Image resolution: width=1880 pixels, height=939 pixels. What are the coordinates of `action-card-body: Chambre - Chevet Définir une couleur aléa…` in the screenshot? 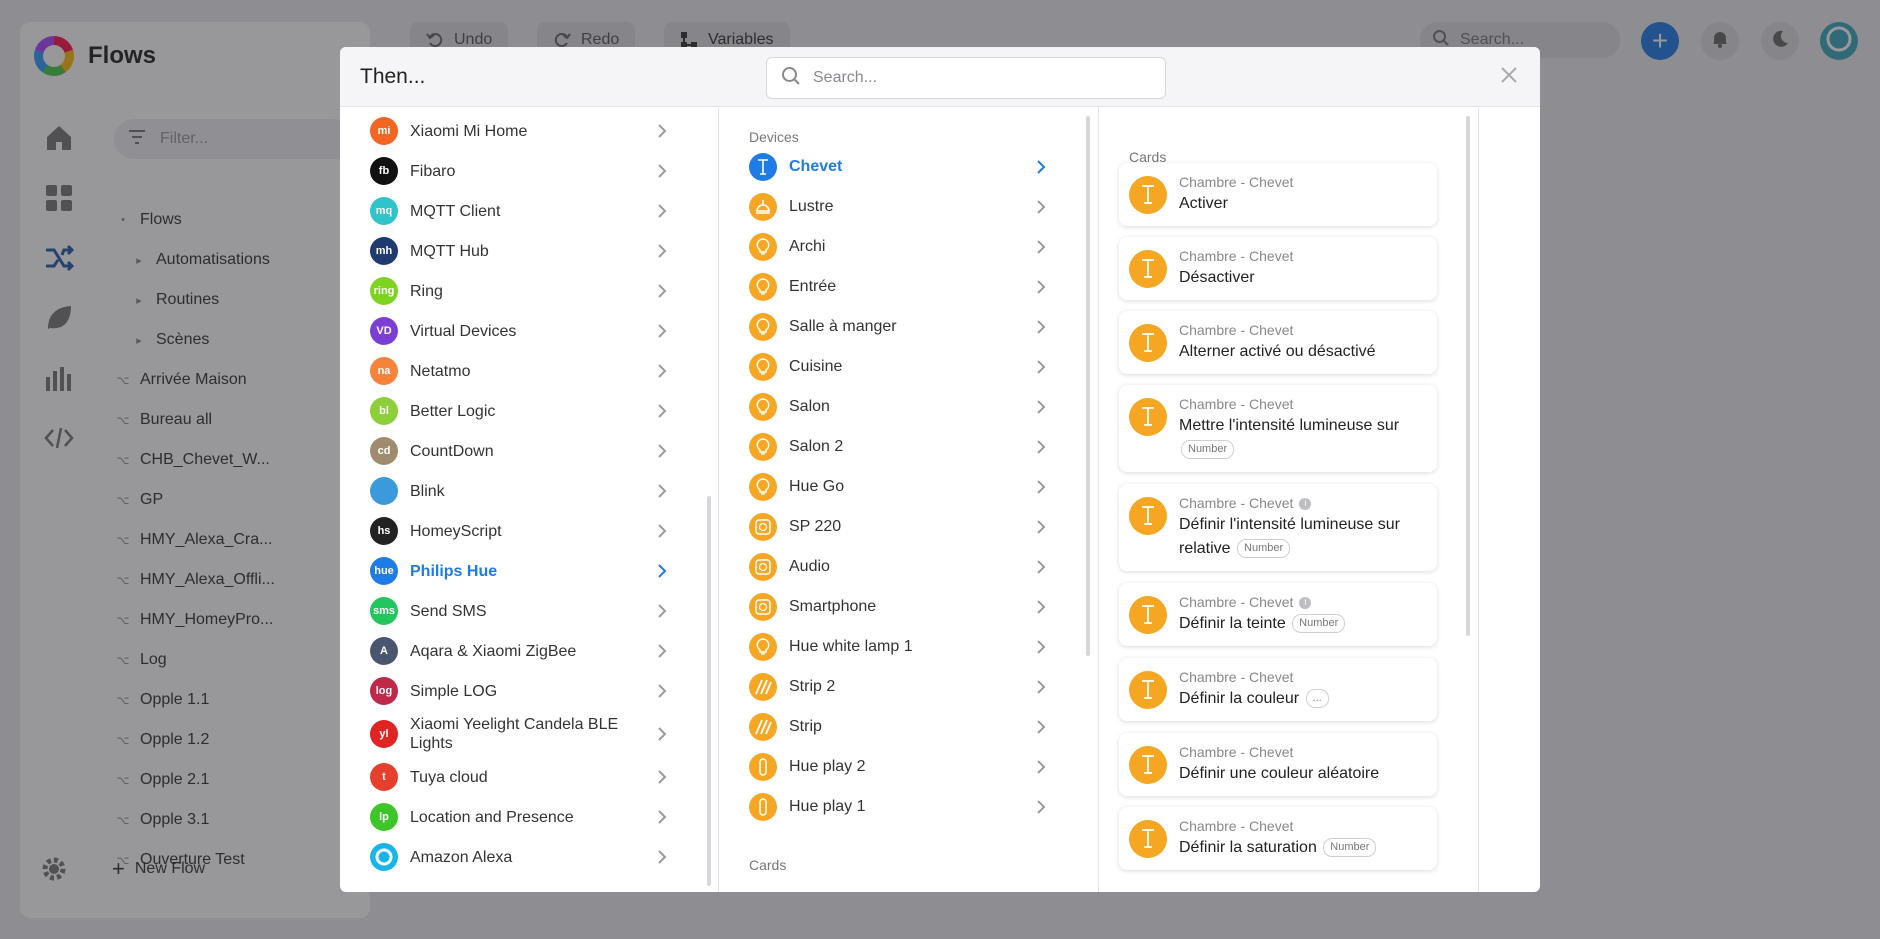 It's located at (1303, 764).